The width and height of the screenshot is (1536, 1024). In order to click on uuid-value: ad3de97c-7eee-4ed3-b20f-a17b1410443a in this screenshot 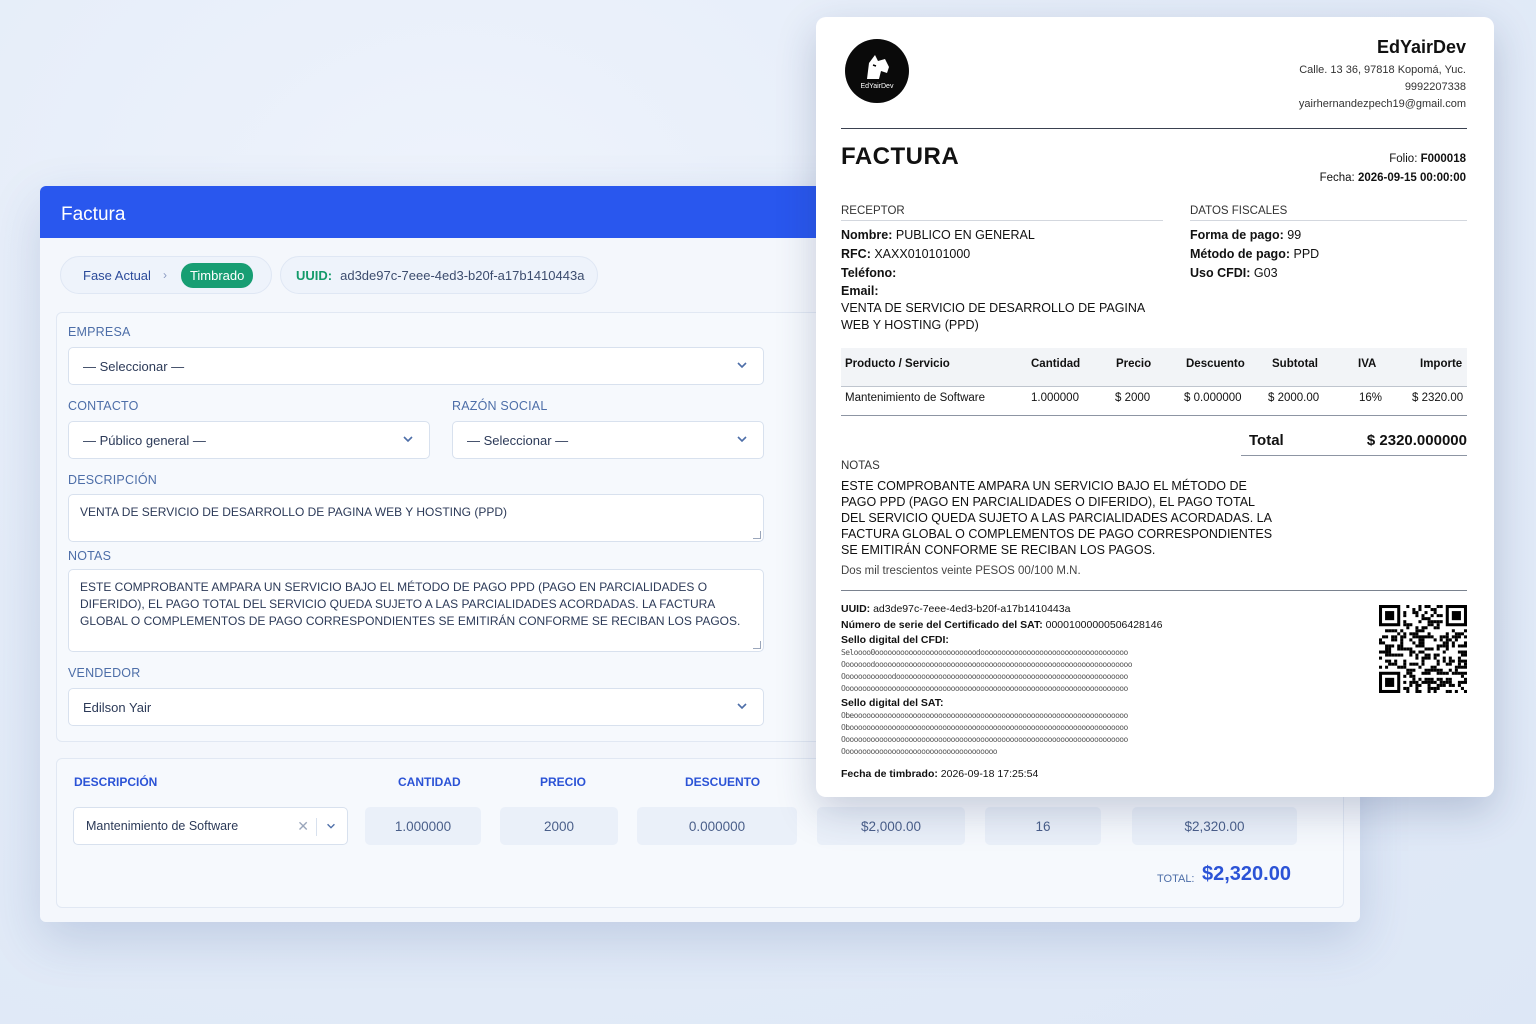, I will do `click(462, 275)`.